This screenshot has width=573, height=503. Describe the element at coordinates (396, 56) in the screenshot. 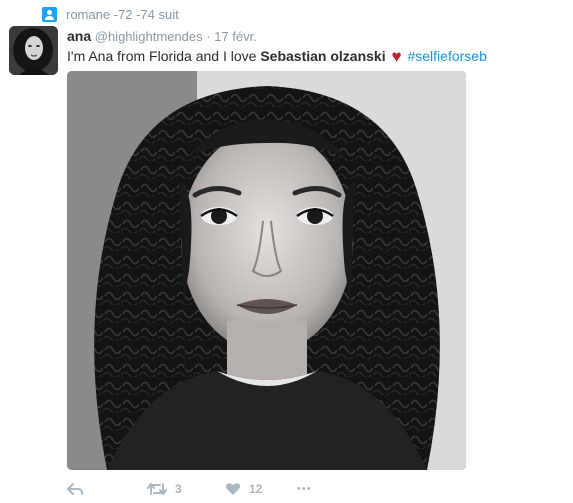

I see `heart-emoji-icon: ♥` at that location.